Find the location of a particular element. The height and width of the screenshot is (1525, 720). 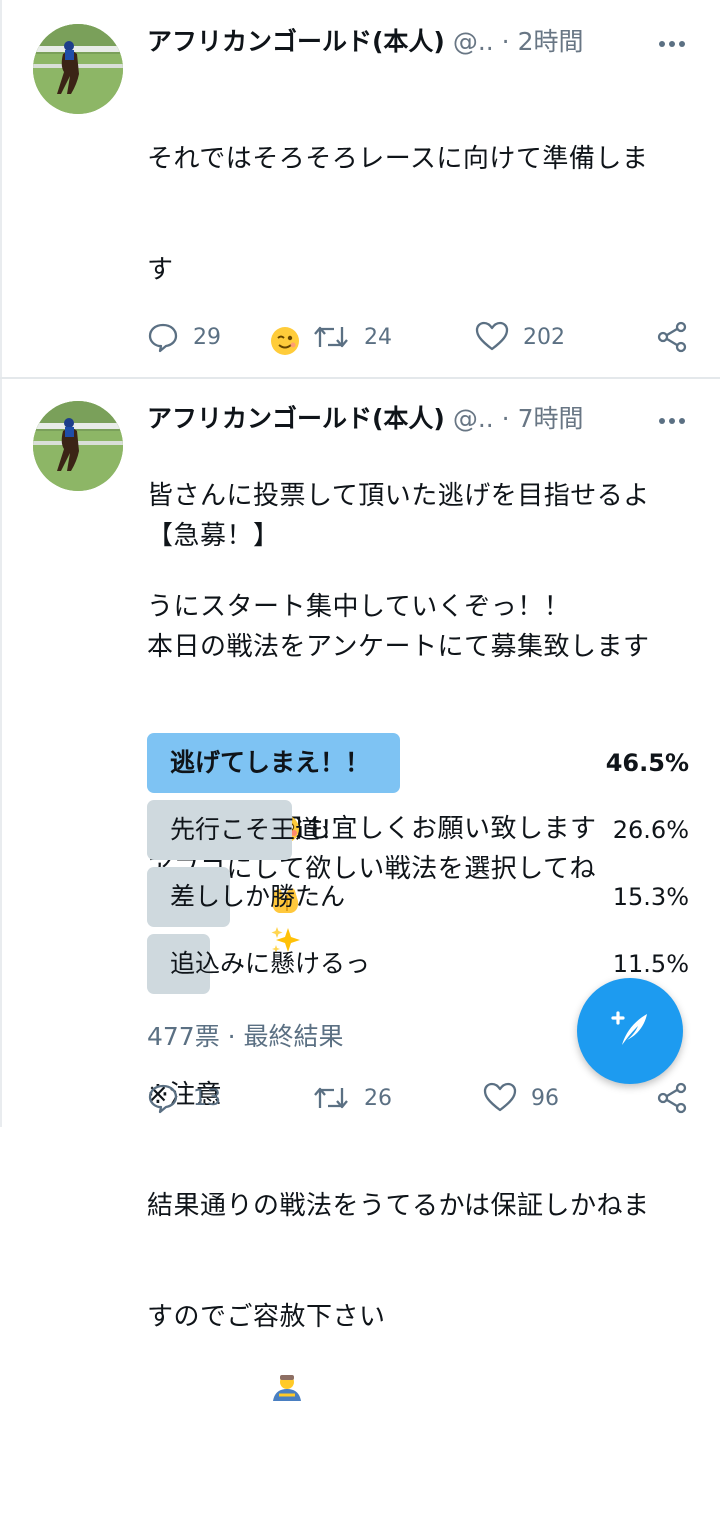

person-bowing-emoji-icon is located at coordinates (252, 1393).